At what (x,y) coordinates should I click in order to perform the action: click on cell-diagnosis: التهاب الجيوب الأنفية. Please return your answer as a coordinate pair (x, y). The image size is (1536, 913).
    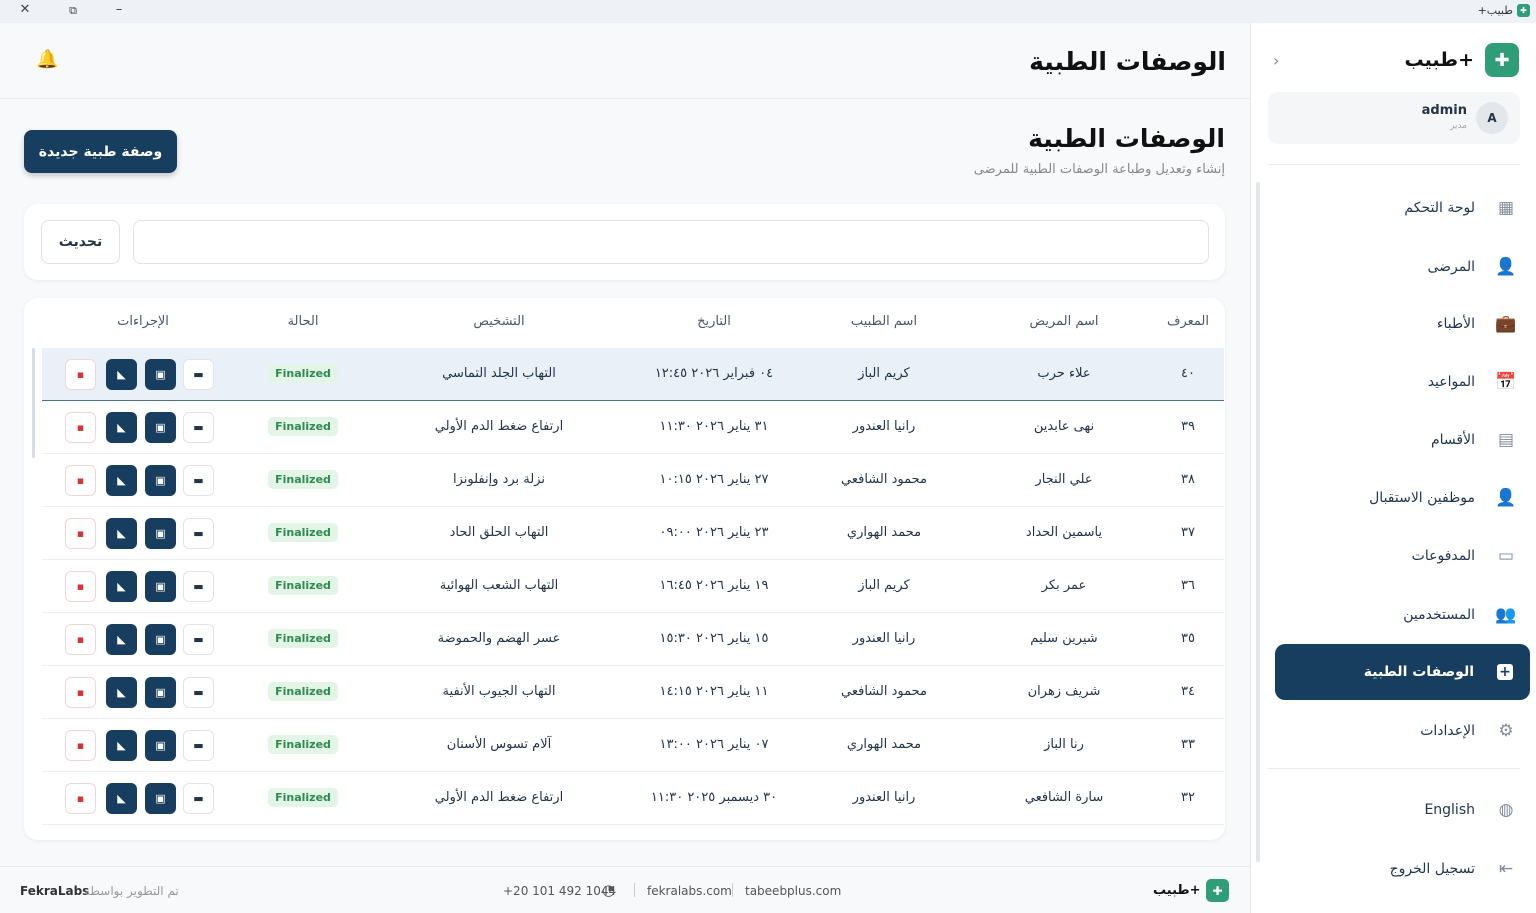
    Looking at the image, I should click on (499, 691).